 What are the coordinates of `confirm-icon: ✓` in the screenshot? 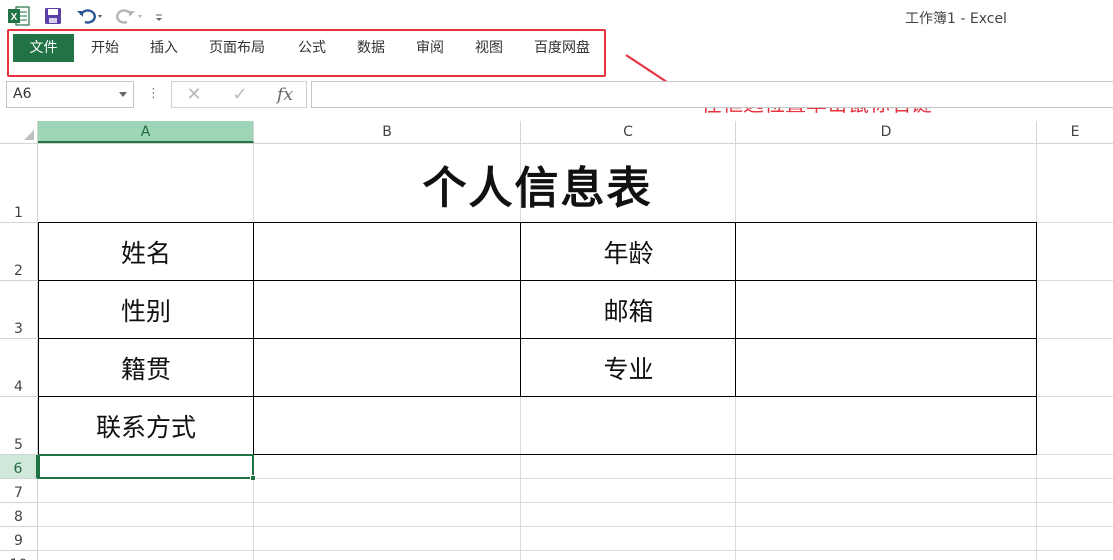 It's located at (240, 94).